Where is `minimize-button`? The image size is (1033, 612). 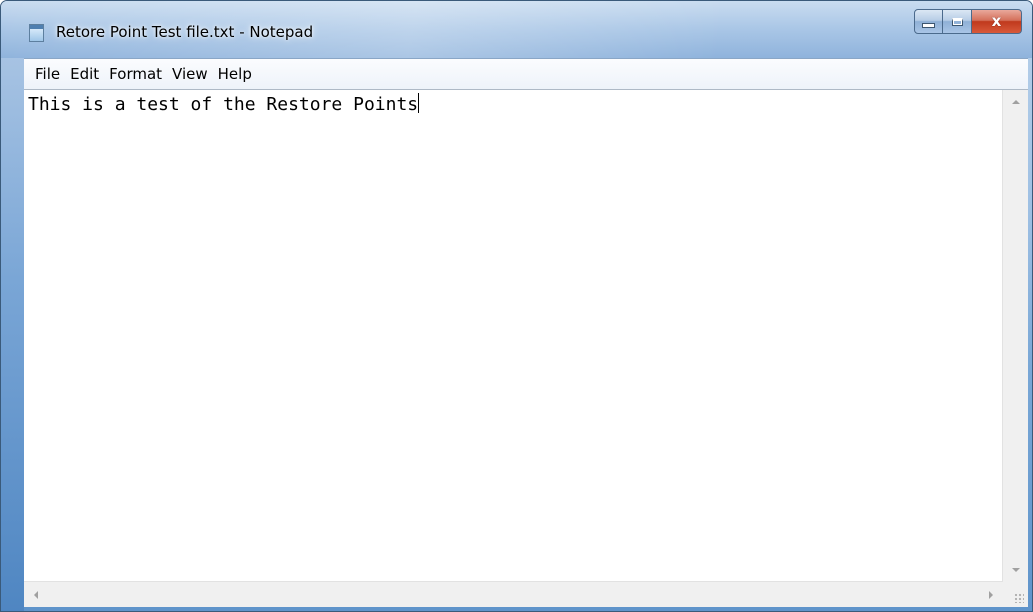 minimize-button is located at coordinates (928, 21).